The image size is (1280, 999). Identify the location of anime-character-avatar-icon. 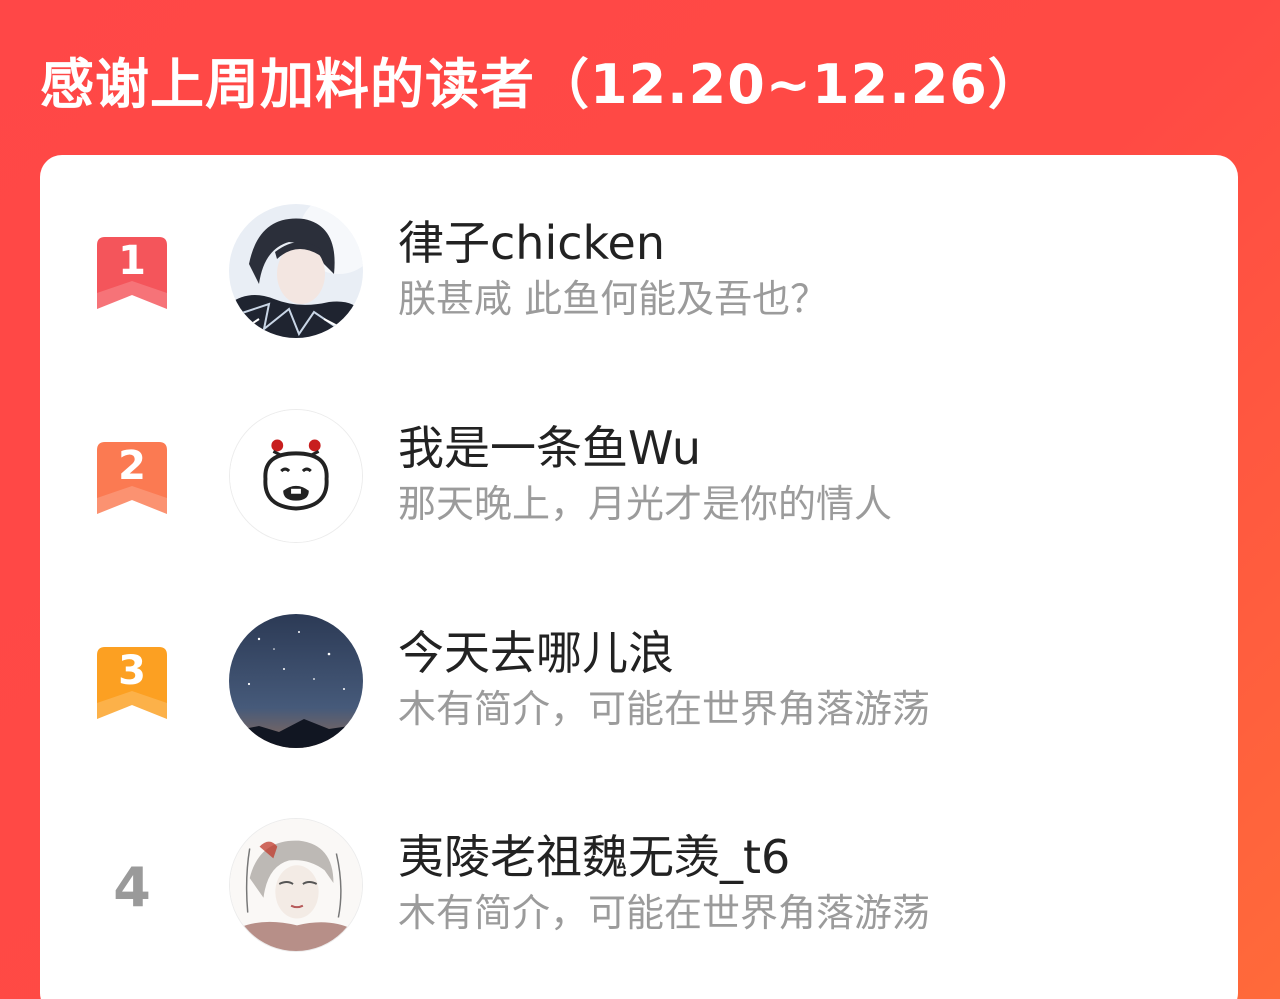
(296, 271).